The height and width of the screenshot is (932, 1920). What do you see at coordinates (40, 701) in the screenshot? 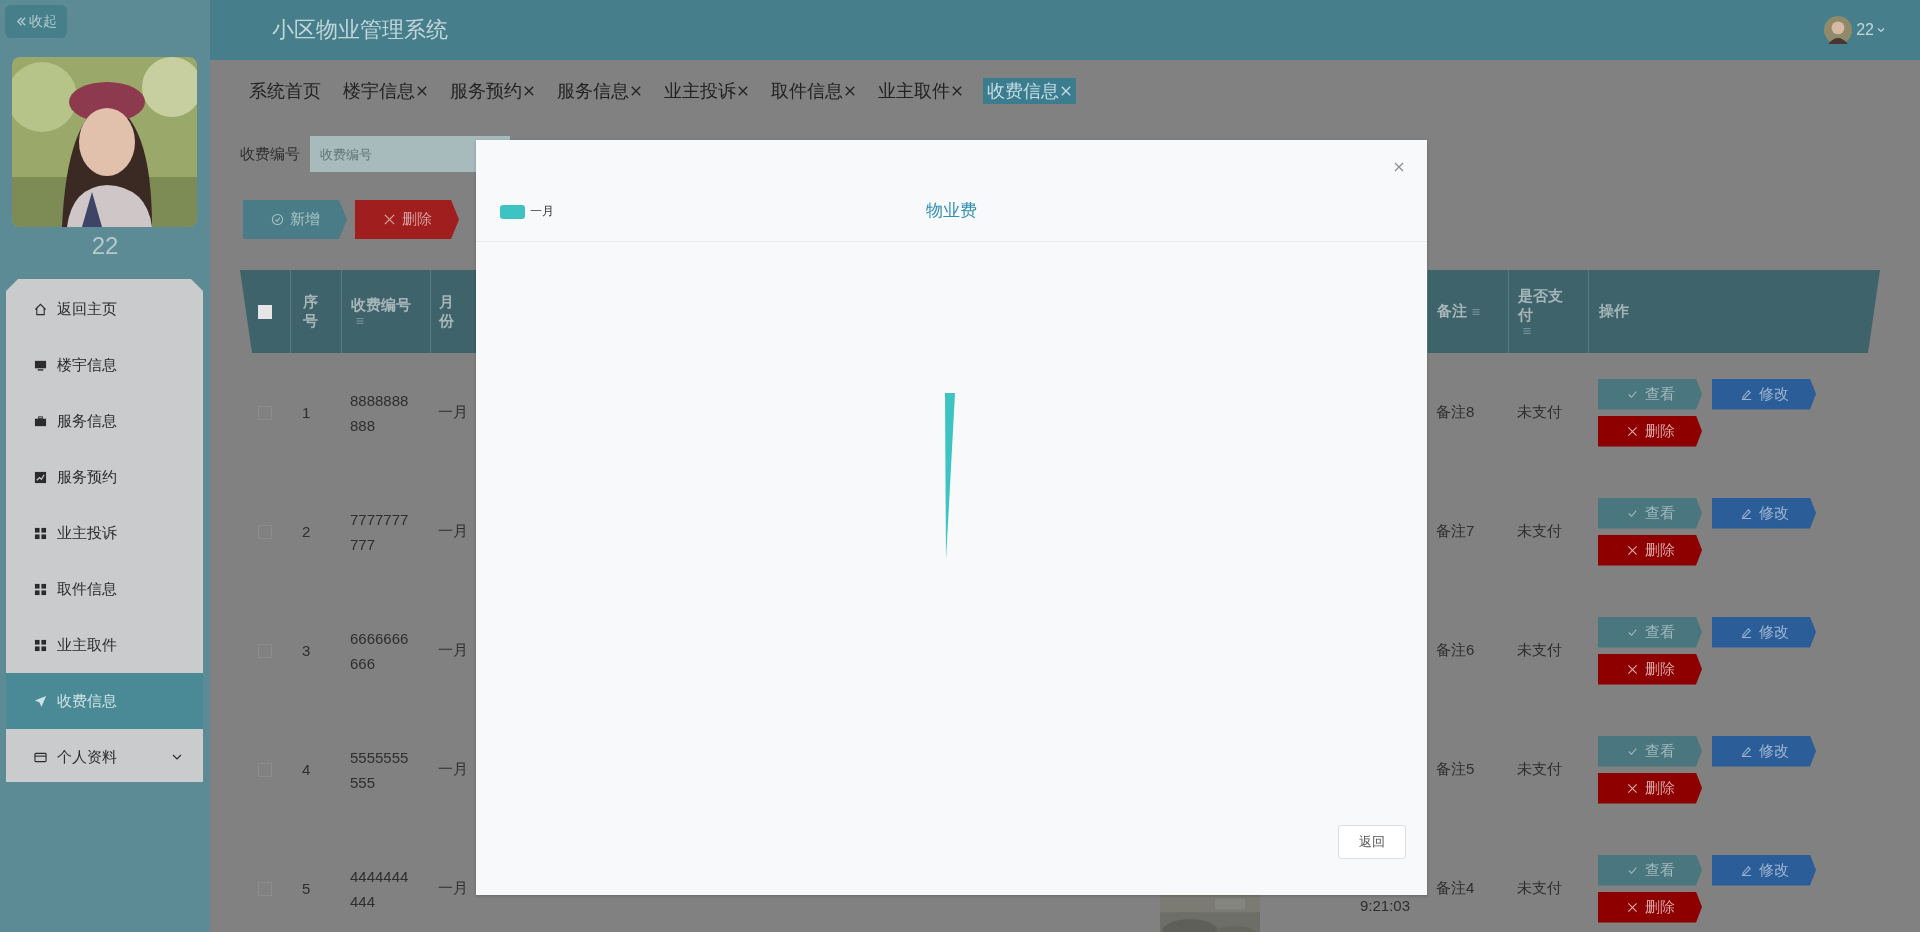
I see `paper-plane-icon` at bounding box center [40, 701].